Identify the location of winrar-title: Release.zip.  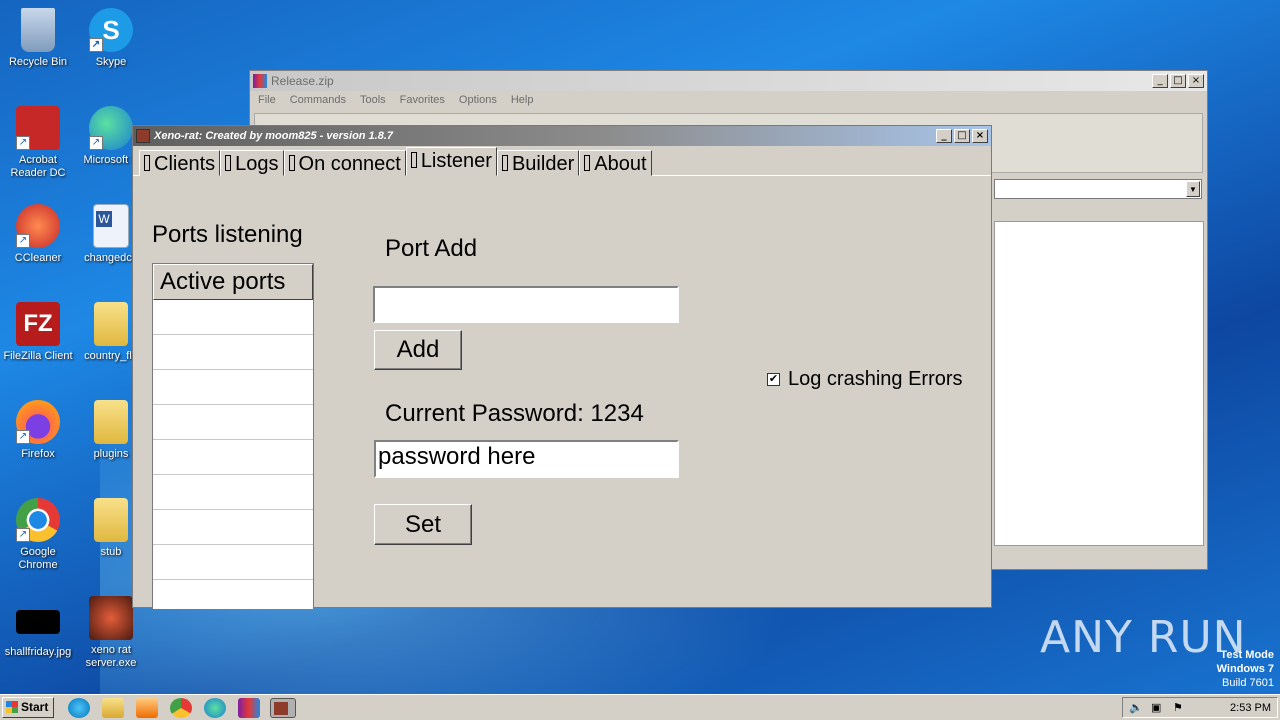
(302, 81).